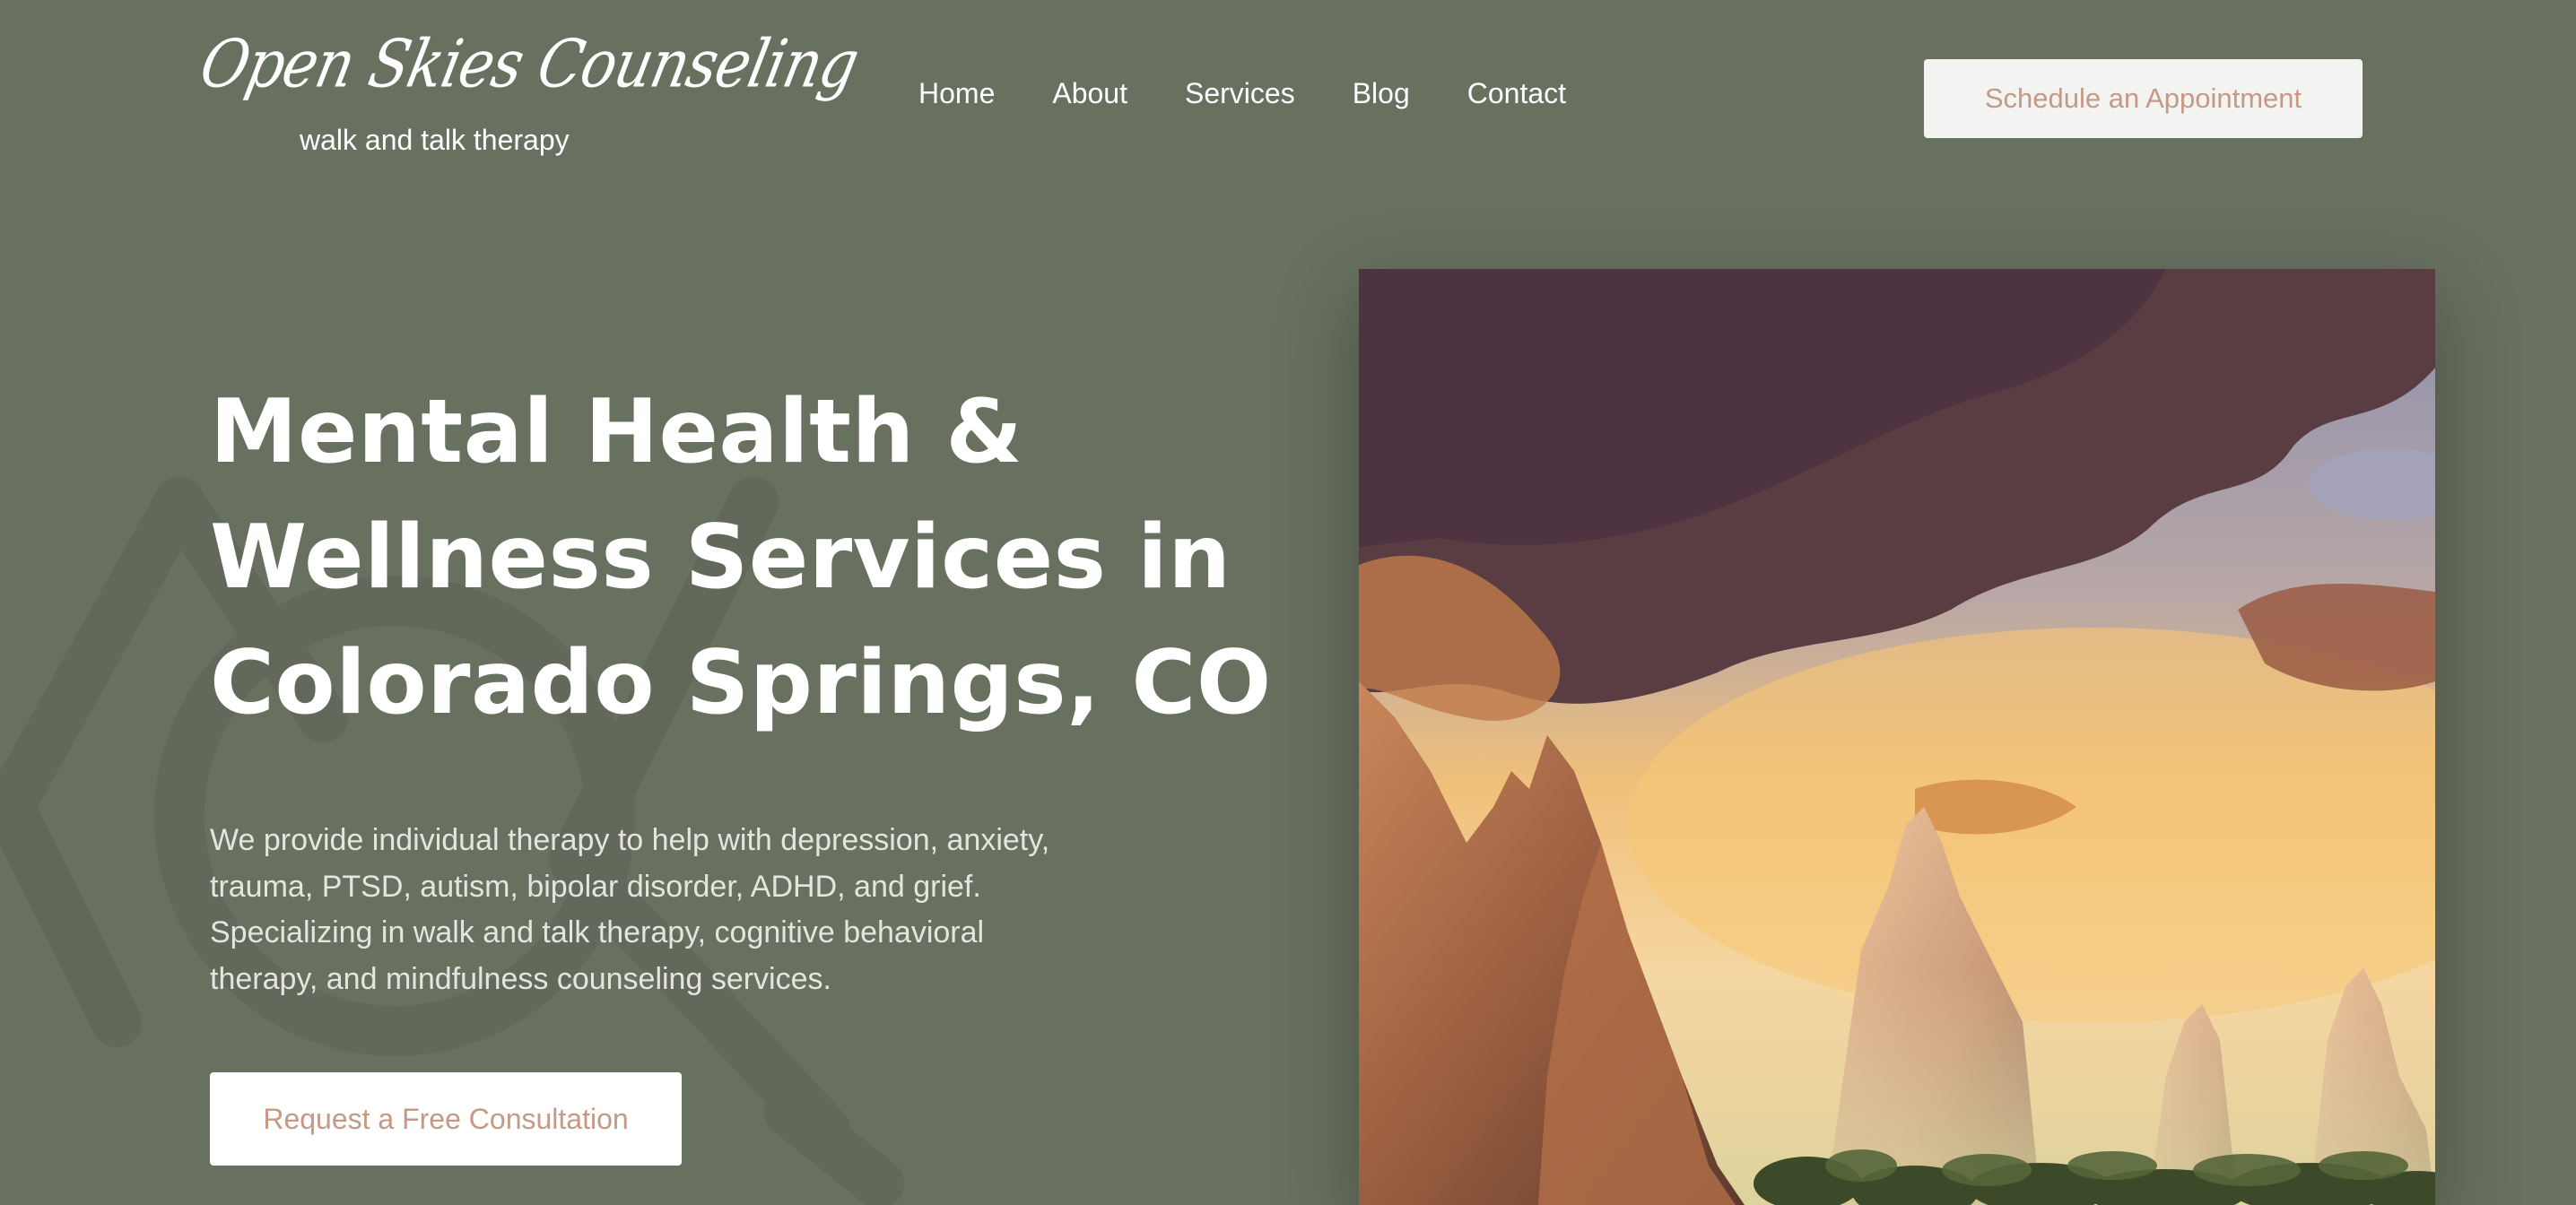  What do you see at coordinates (1516, 93) in the screenshot?
I see `nav-contact: Contact` at bounding box center [1516, 93].